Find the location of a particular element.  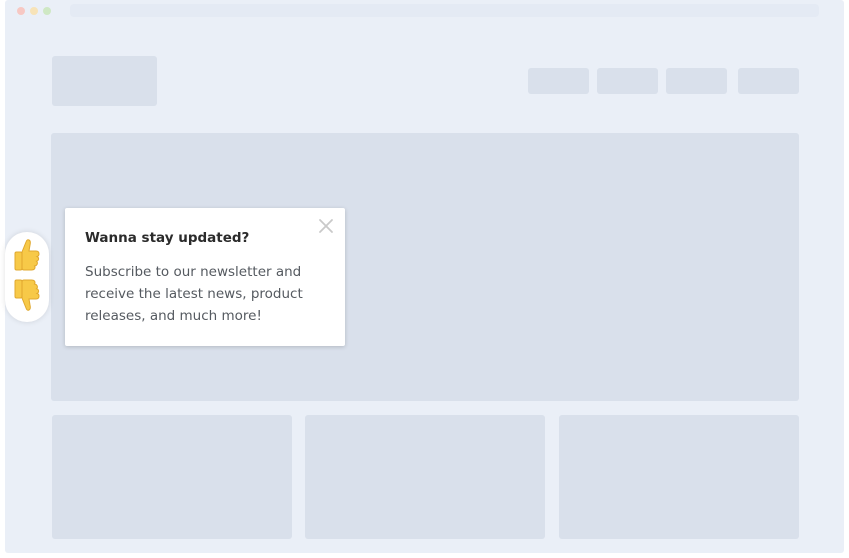

popup-title: Wanna stay updated? is located at coordinates (167, 238).